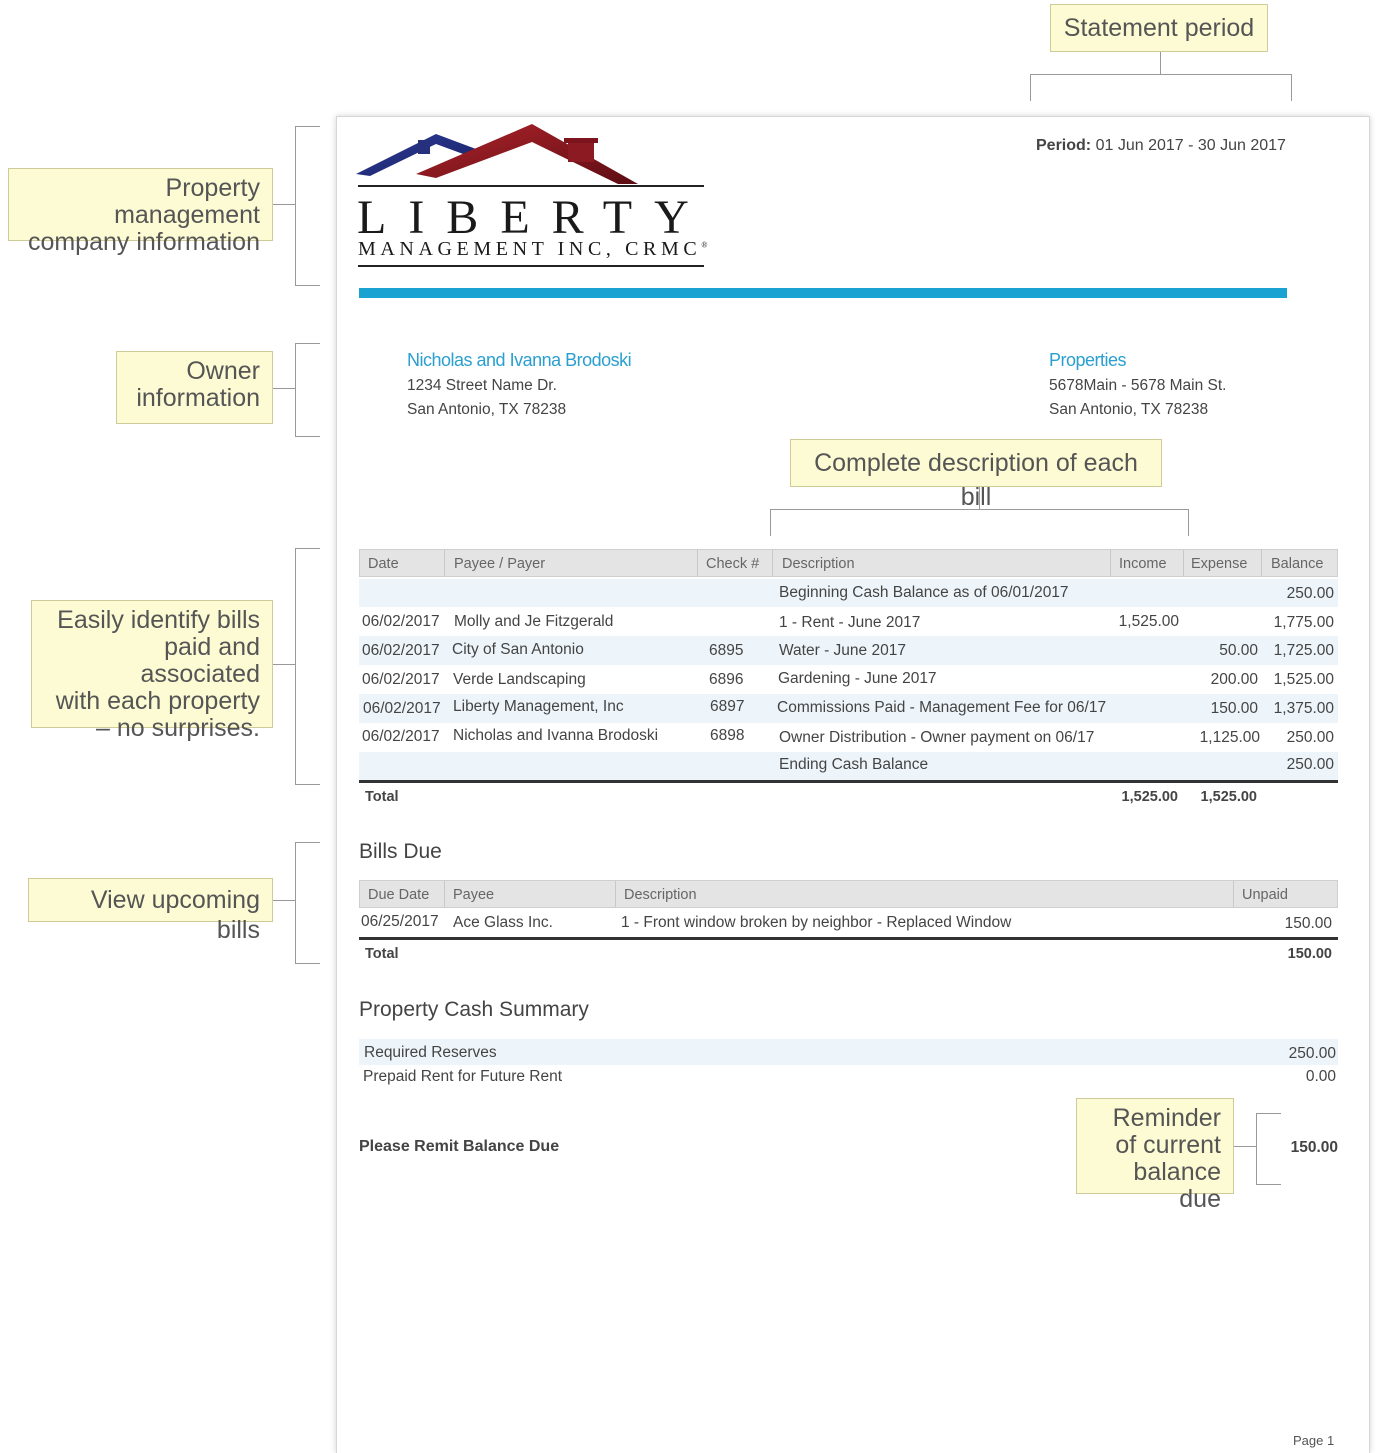  Describe the element at coordinates (1088, 360) in the screenshot. I see `properties-heading: Properties` at that location.